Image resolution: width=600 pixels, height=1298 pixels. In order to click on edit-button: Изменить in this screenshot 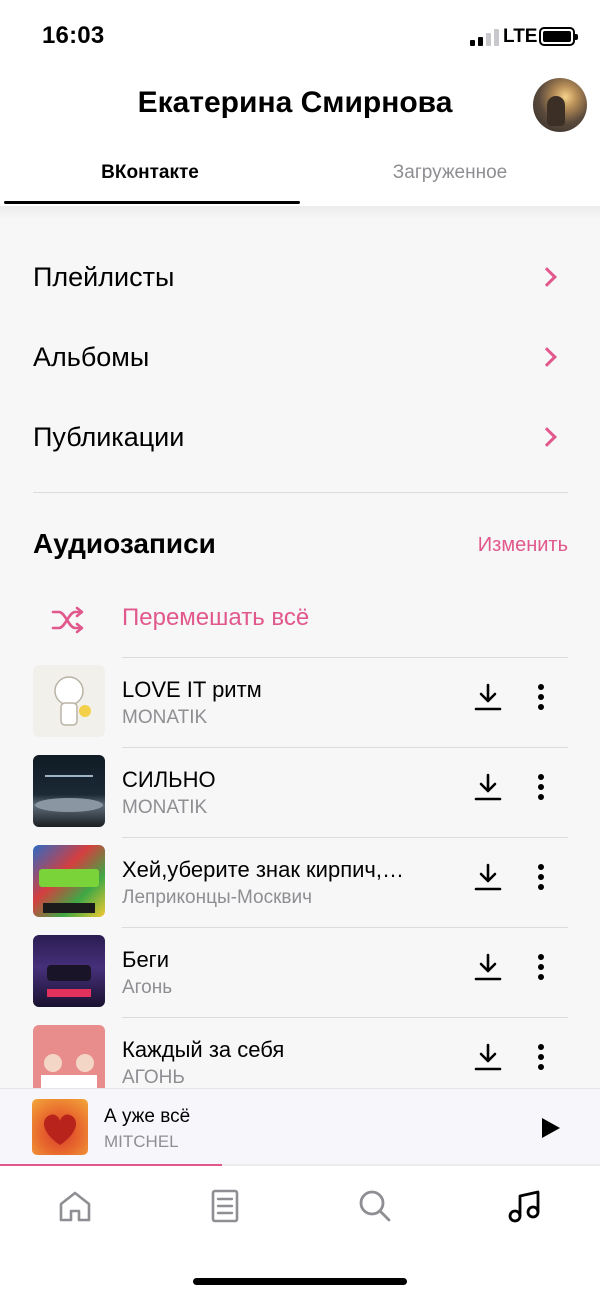, I will do `click(523, 545)`.